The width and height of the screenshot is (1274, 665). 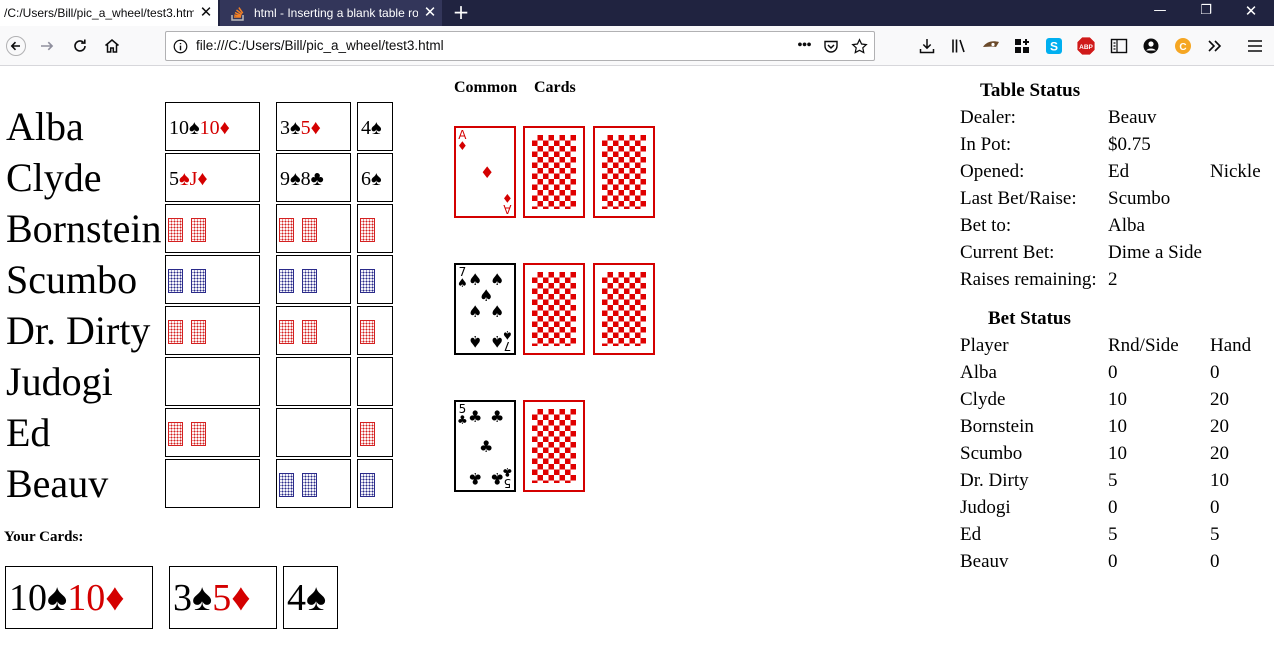 What do you see at coordinates (371, 128) in the screenshot?
I see `card-single: 4♠` at bounding box center [371, 128].